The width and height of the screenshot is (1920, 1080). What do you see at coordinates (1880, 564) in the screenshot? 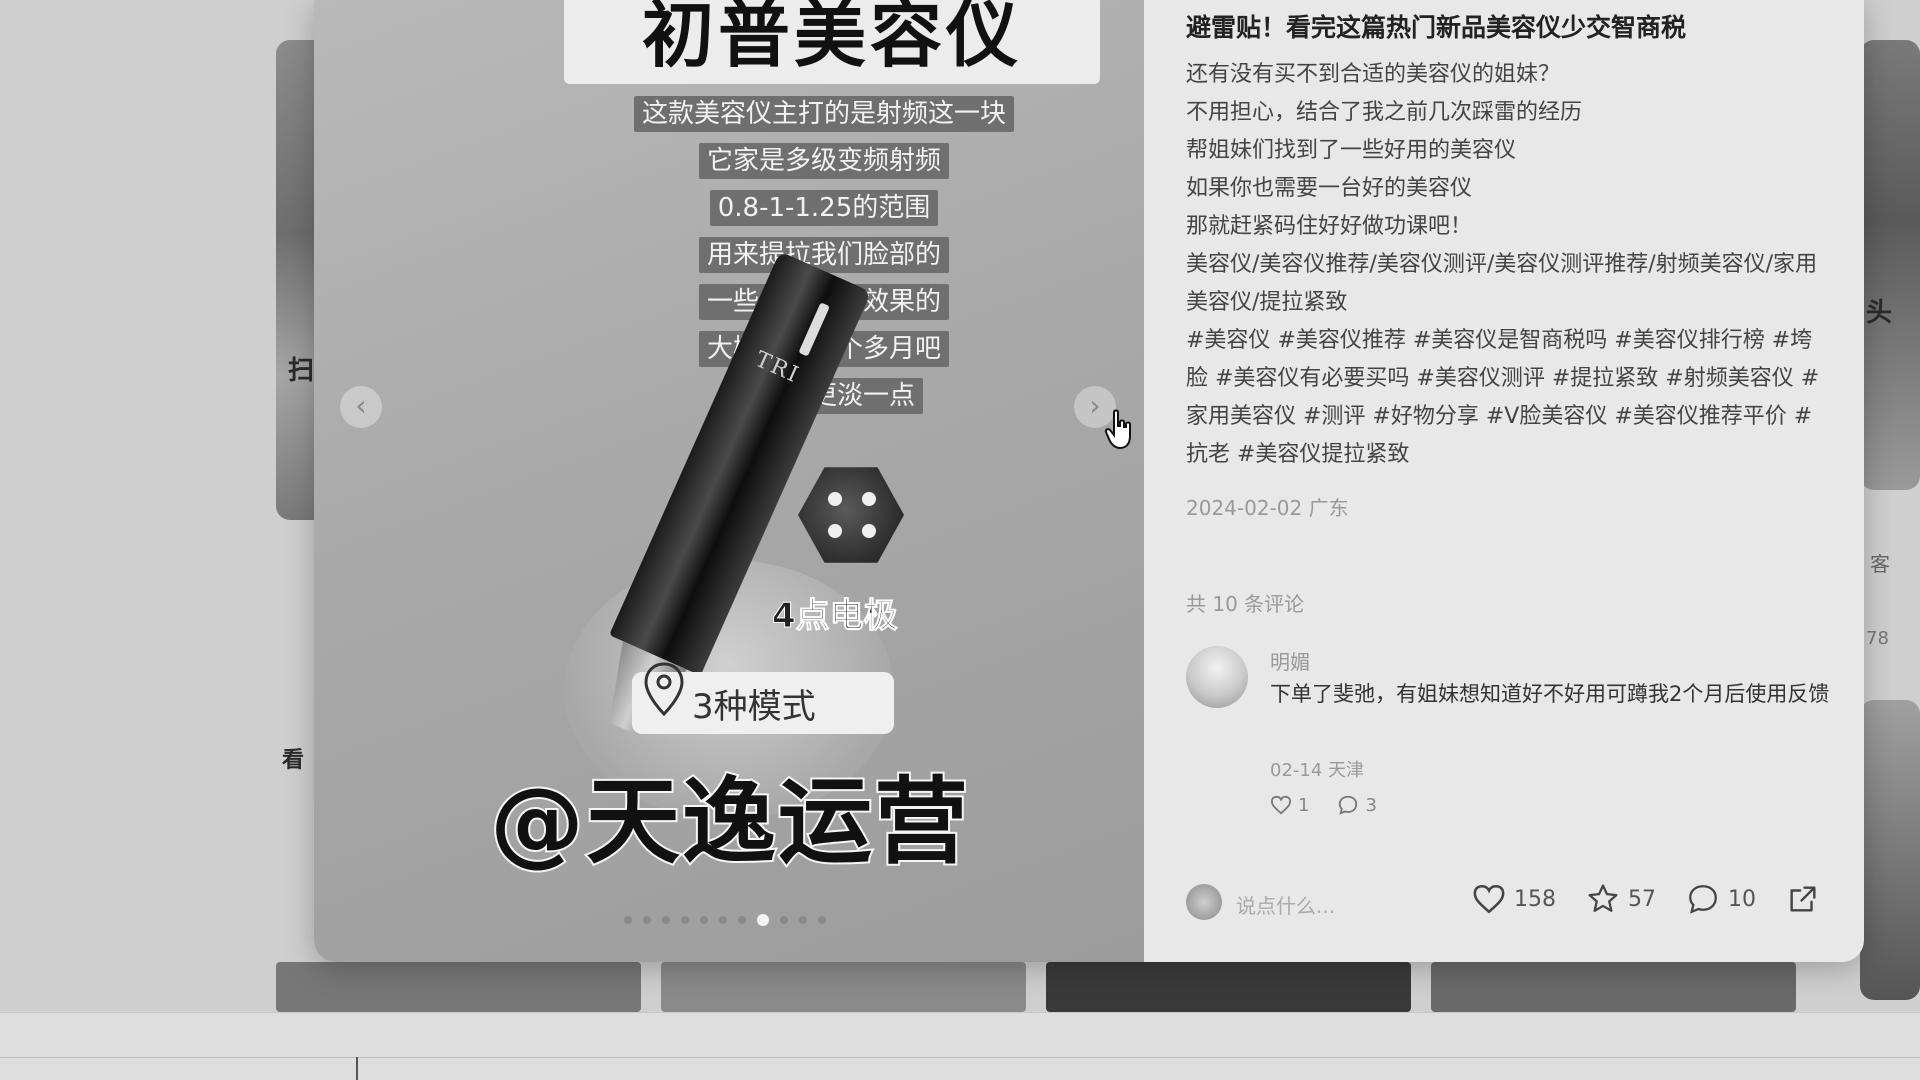
I see `feed-card-right-meta: 客` at bounding box center [1880, 564].